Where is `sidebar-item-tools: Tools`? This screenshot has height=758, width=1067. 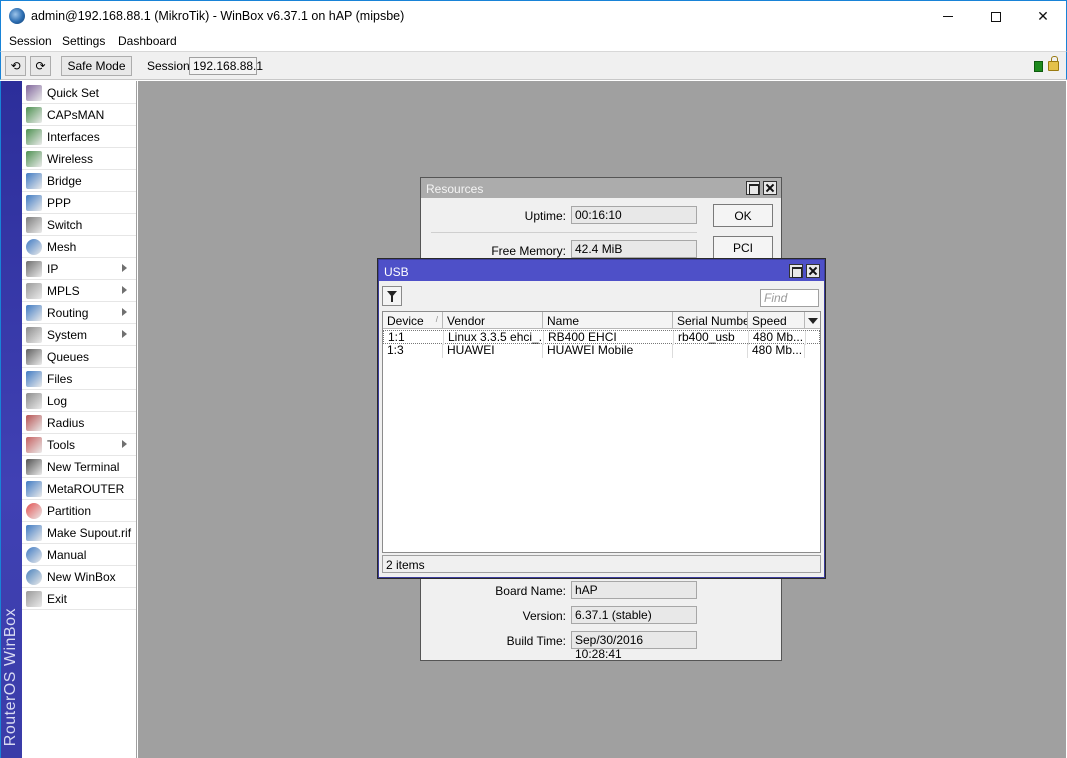 sidebar-item-tools: Tools is located at coordinates (79, 445).